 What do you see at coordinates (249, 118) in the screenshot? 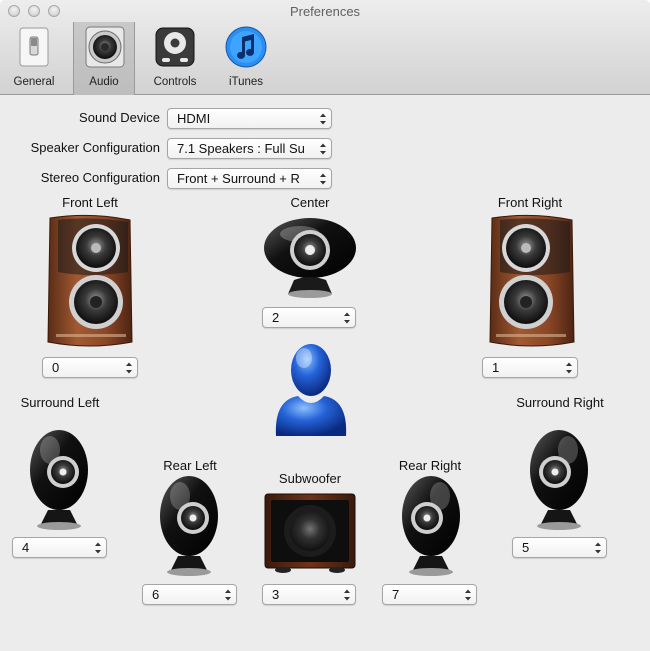
I see `sound-device-popup: HDMI` at bounding box center [249, 118].